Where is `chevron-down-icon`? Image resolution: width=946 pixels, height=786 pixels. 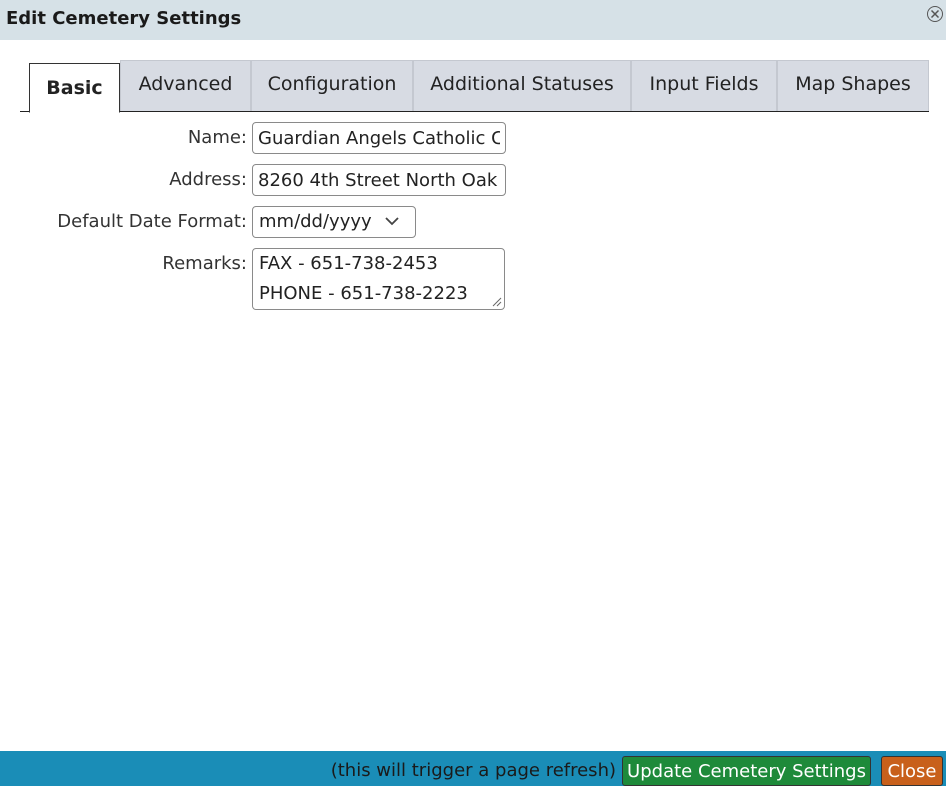
chevron-down-icon is located at coordinates (392, 221).